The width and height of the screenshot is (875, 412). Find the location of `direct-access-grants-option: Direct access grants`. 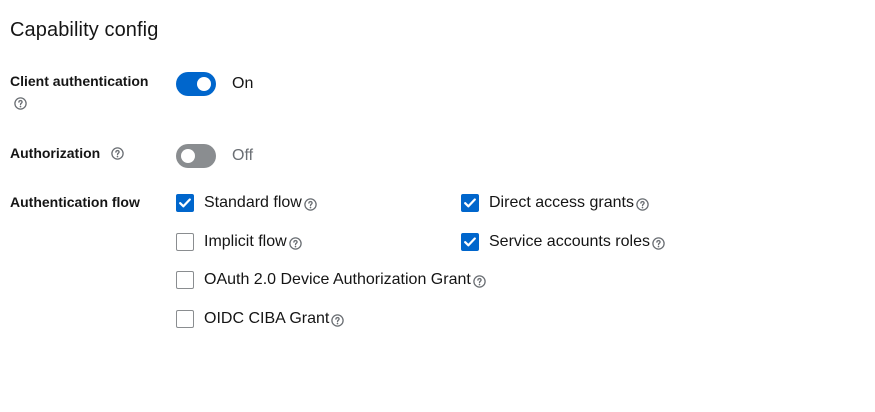

direct-access-grants-option: Direct access grants is located at coordinates (555, 203).